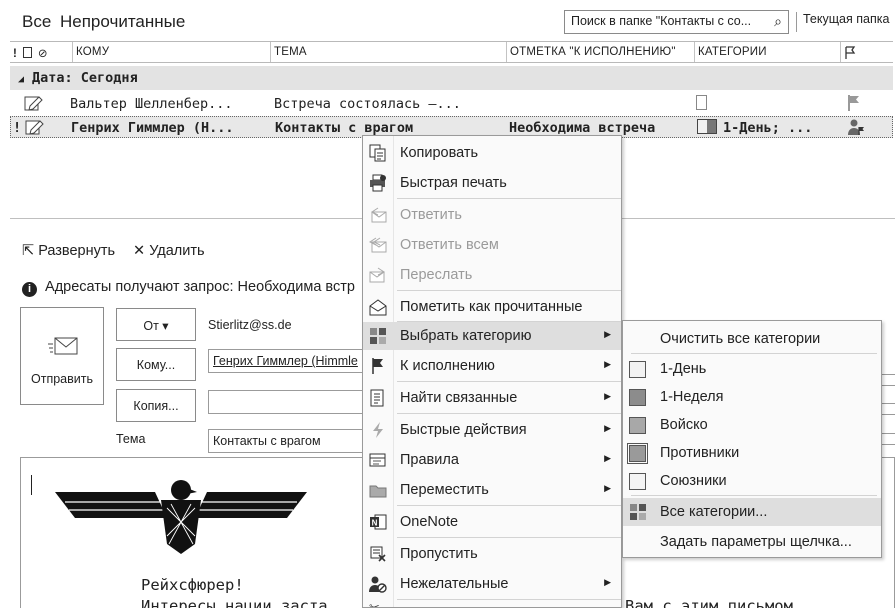 The width and height of the screenshot is (895, 608). I want to click on draft-icon, so click(35, 129).